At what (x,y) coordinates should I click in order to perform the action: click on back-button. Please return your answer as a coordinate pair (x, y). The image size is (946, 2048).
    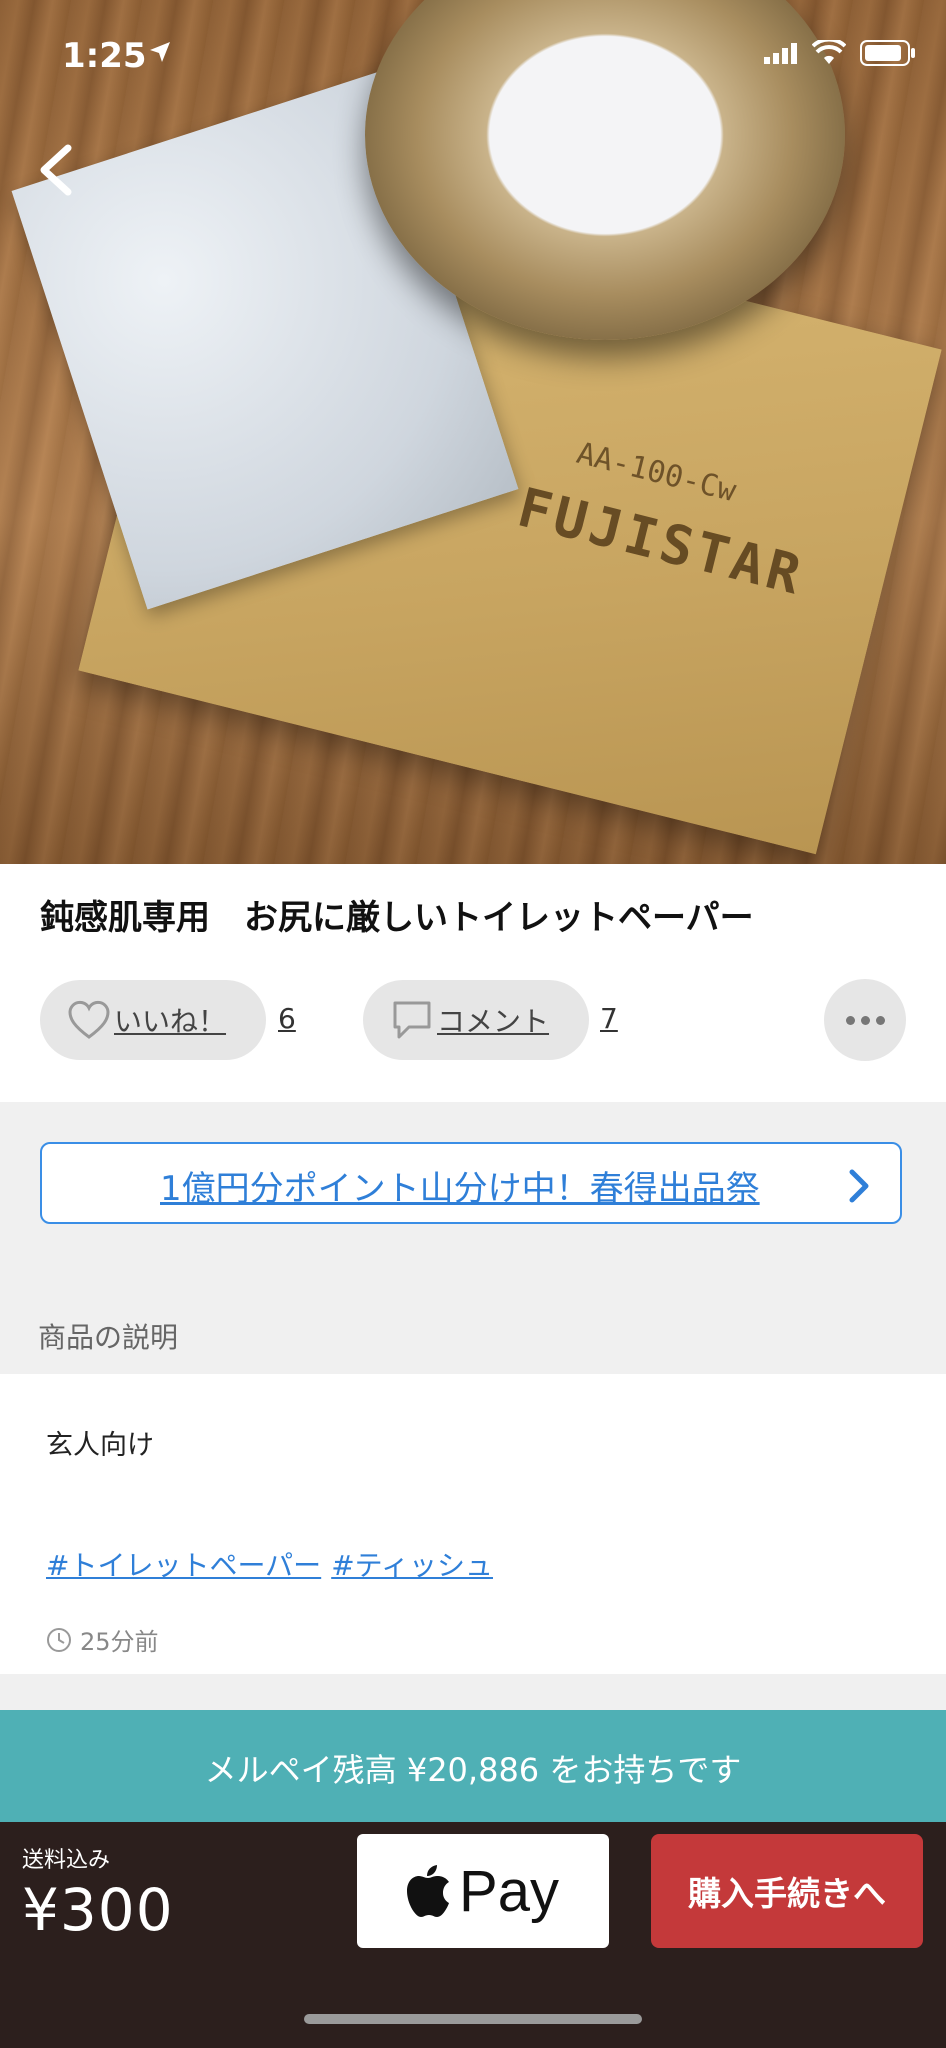
    Looking at the image, I should click on (58, 170).